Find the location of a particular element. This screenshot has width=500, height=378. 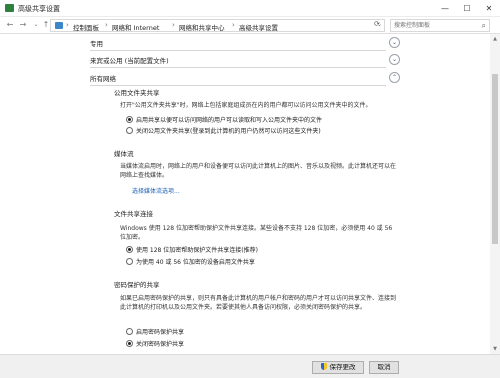

scrollbar-thumb is located at coordinates (495, 159).